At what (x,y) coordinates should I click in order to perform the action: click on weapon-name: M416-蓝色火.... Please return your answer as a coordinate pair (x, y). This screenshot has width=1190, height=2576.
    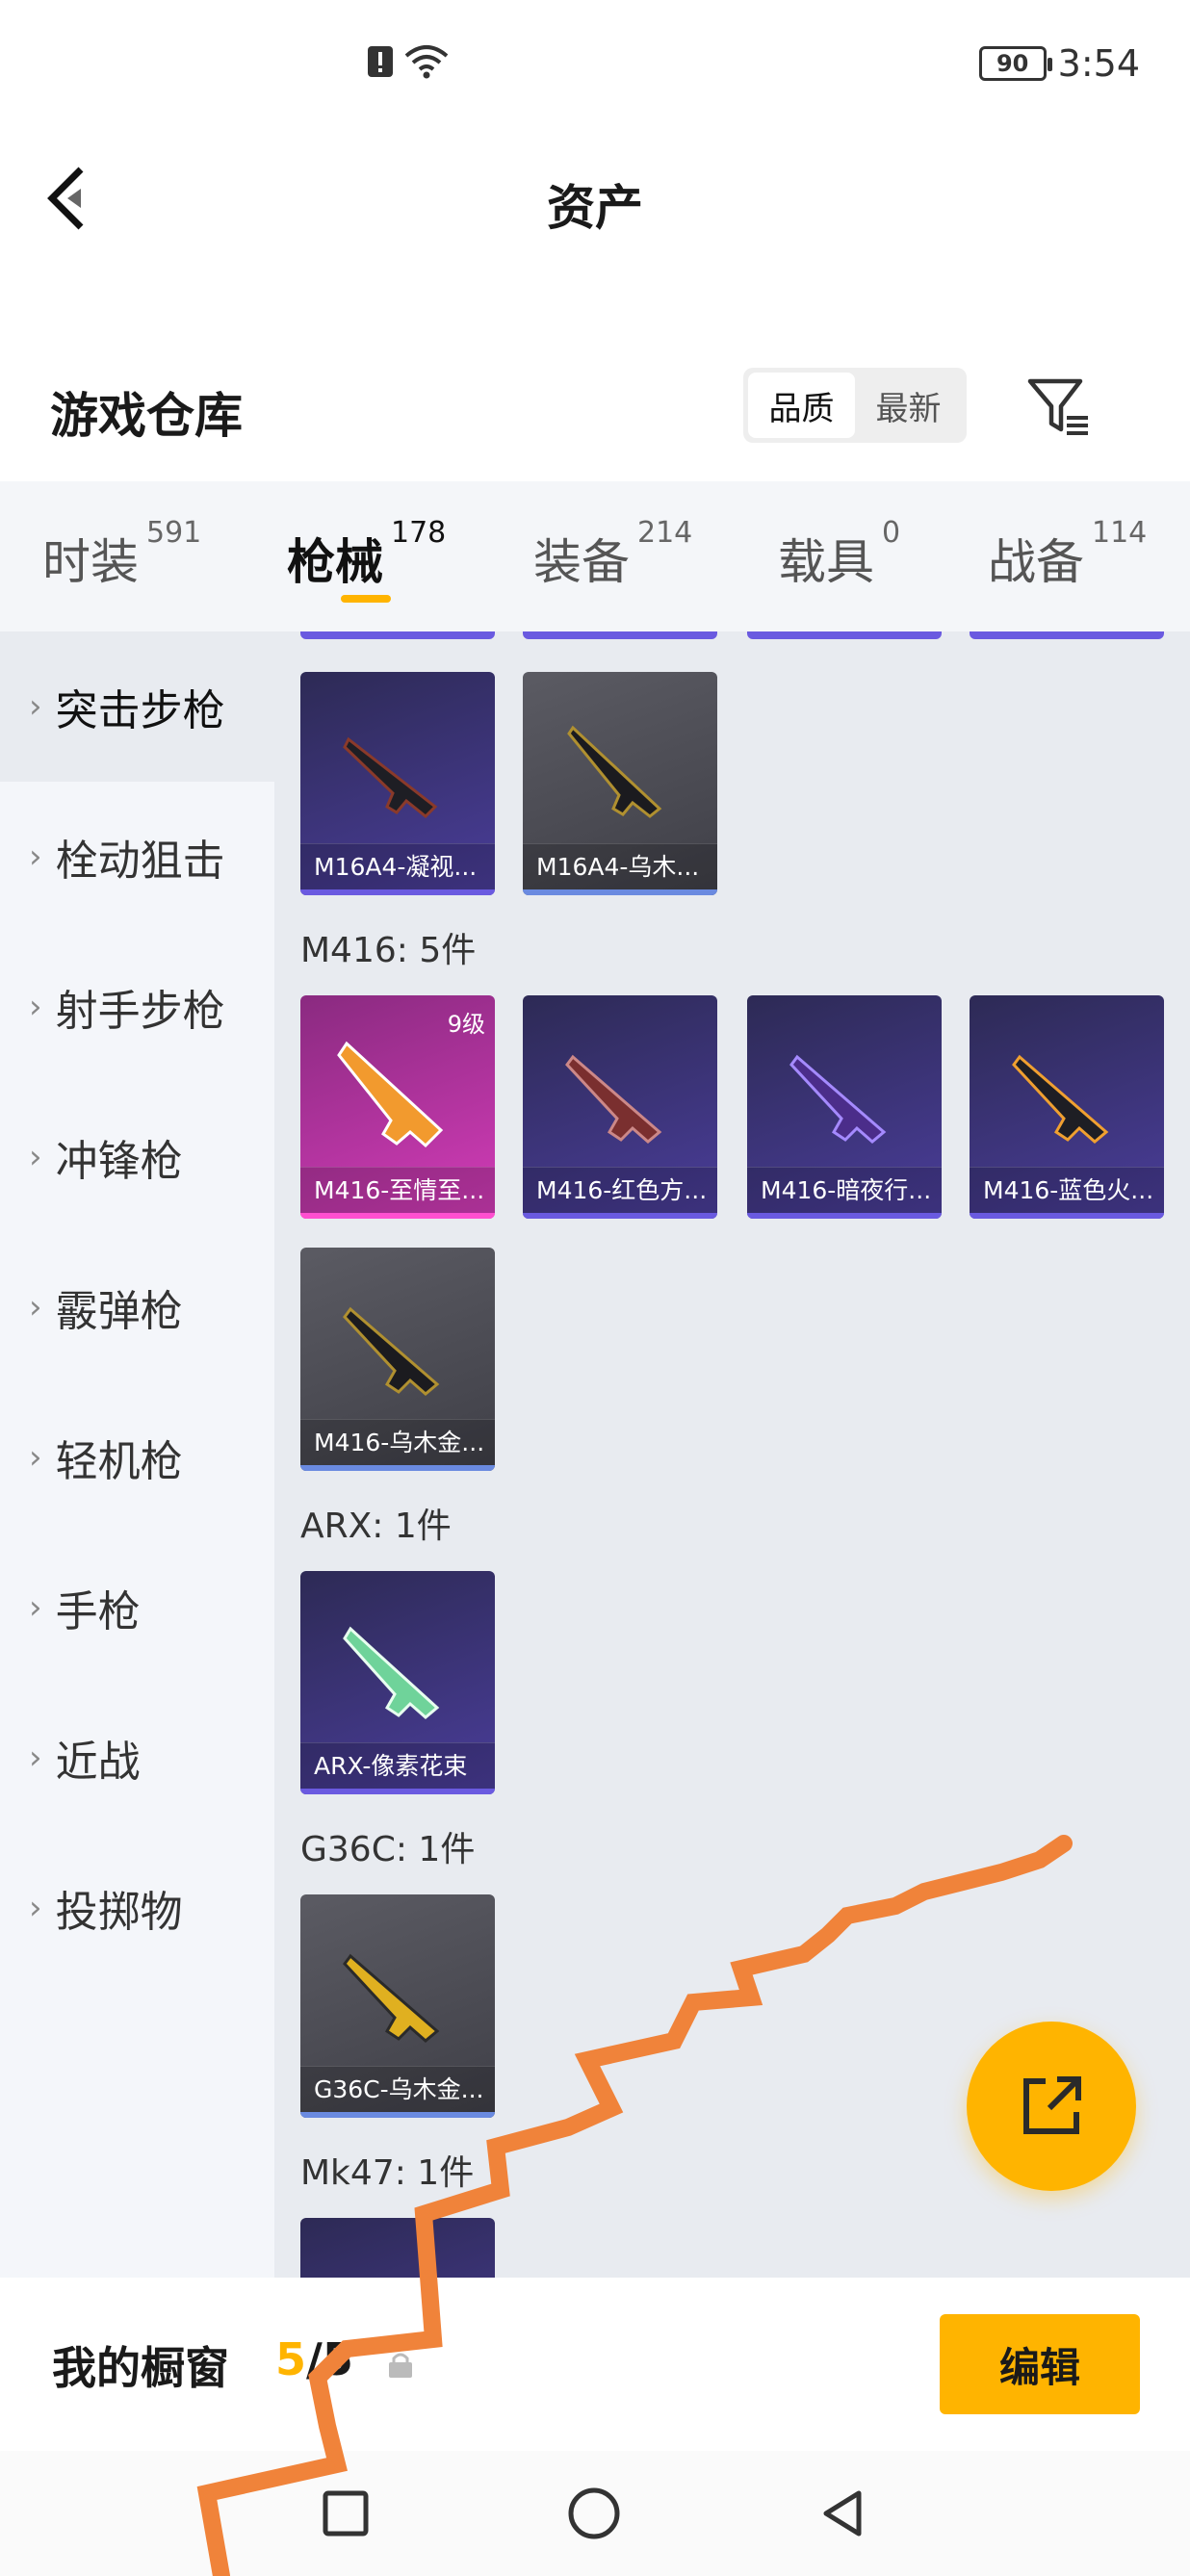
    Looking at the image, I should click on (1067, 1190).